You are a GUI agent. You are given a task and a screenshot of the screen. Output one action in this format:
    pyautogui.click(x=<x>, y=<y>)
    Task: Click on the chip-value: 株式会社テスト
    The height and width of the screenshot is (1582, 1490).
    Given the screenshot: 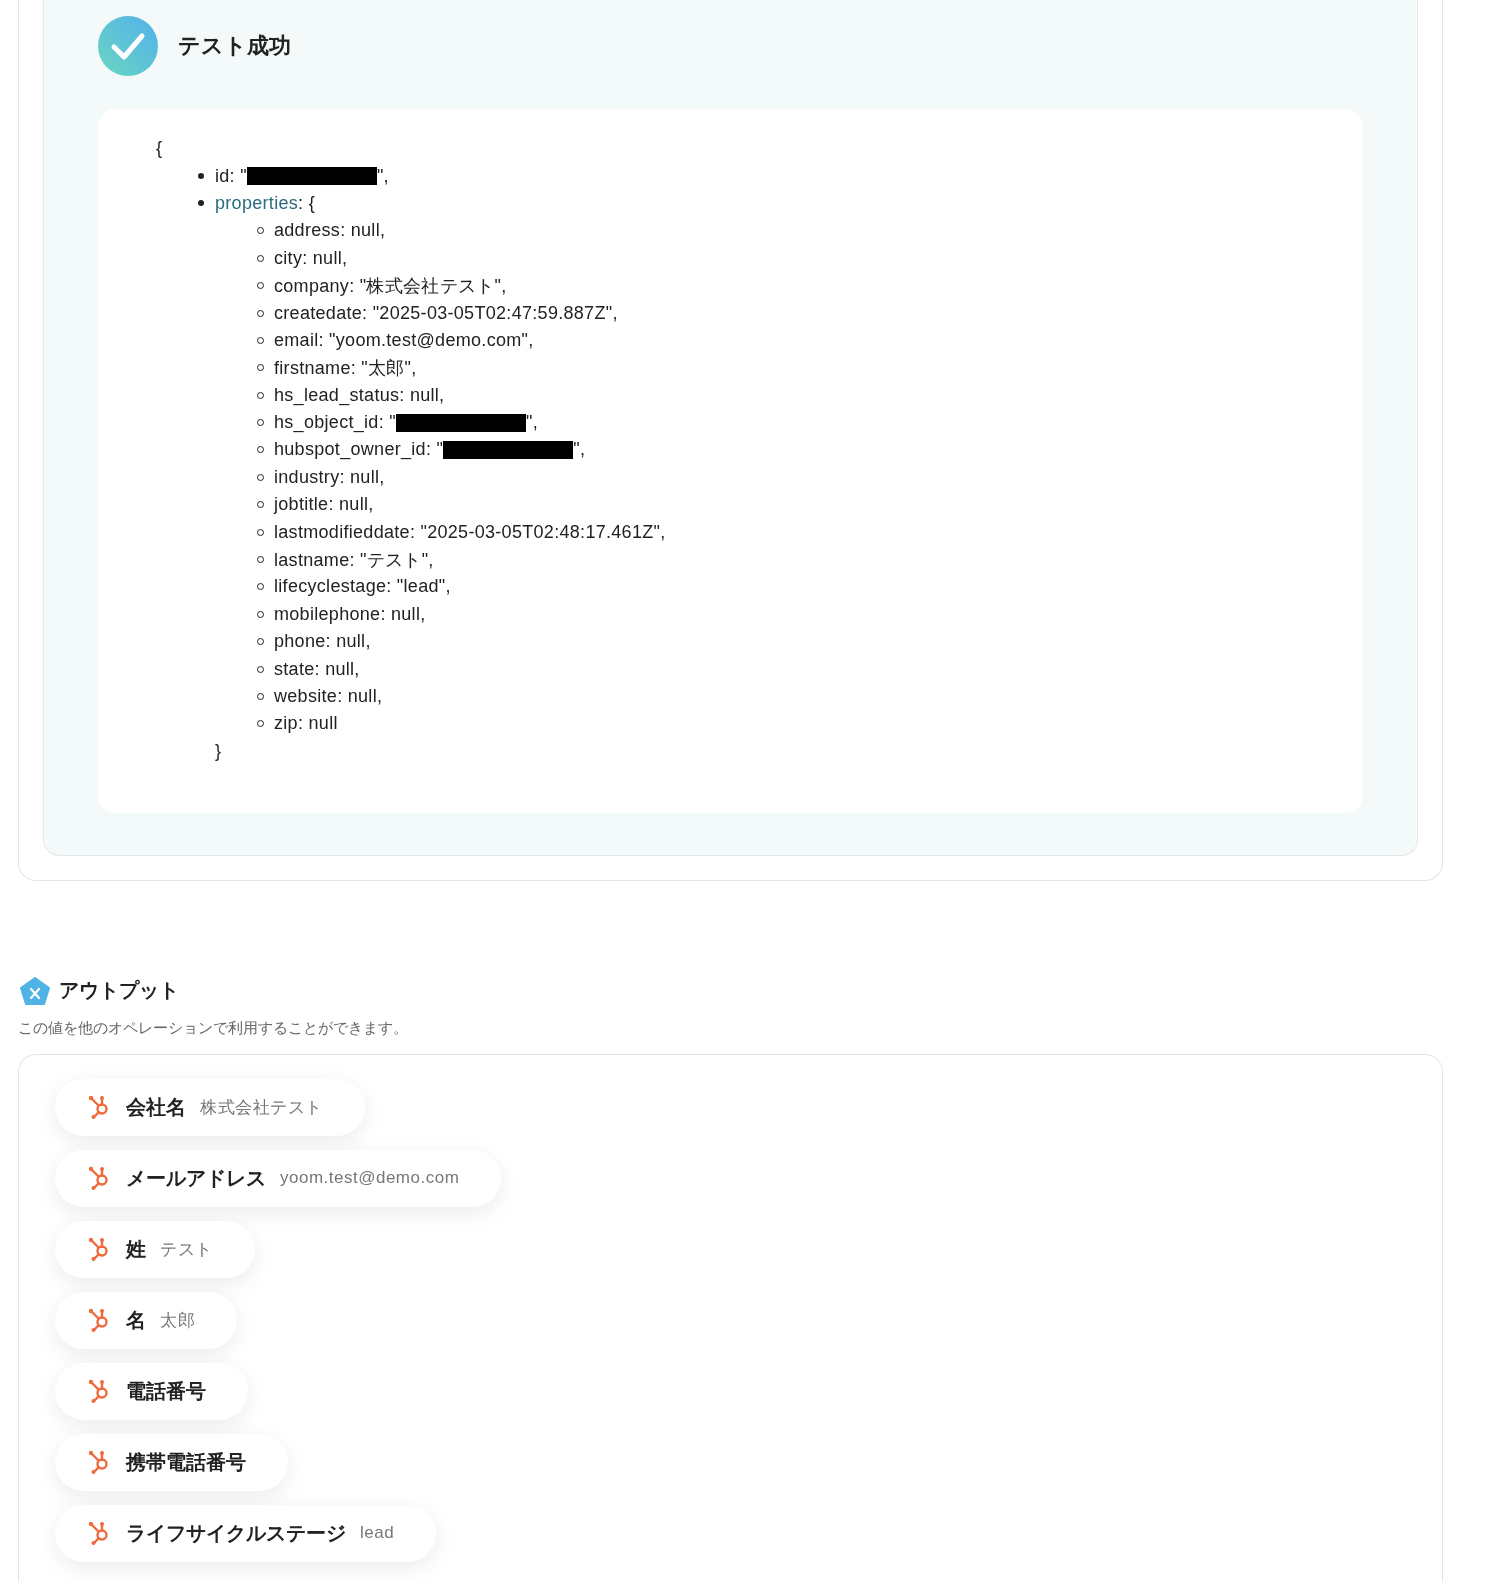 What is the action you would take?
    pyautogui.click(x=261, y=1108)
    